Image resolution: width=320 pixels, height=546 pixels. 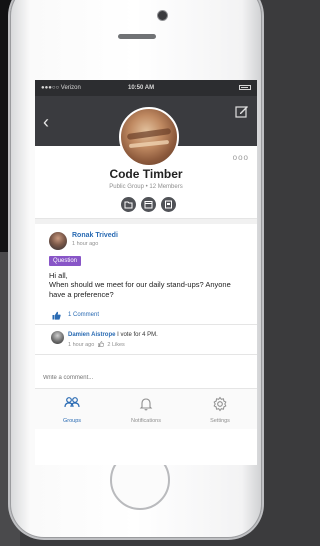 I want to click on clock: 10:50 AM, so click(x=141, y=88).